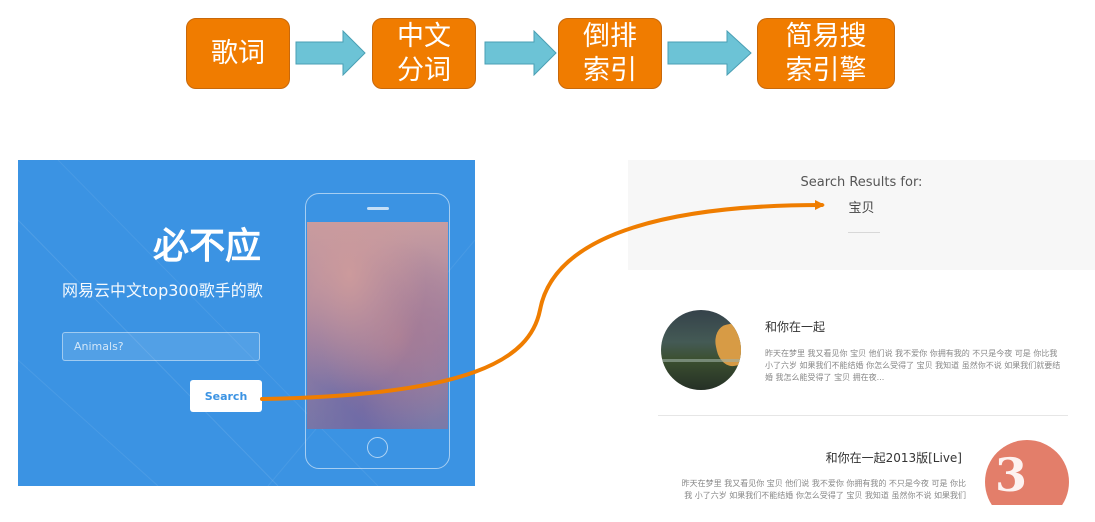  What do you see at coordinates (1011, 475) in the screenshot?
I see `cover-mark: 3` at bounding box center [1011, 475].